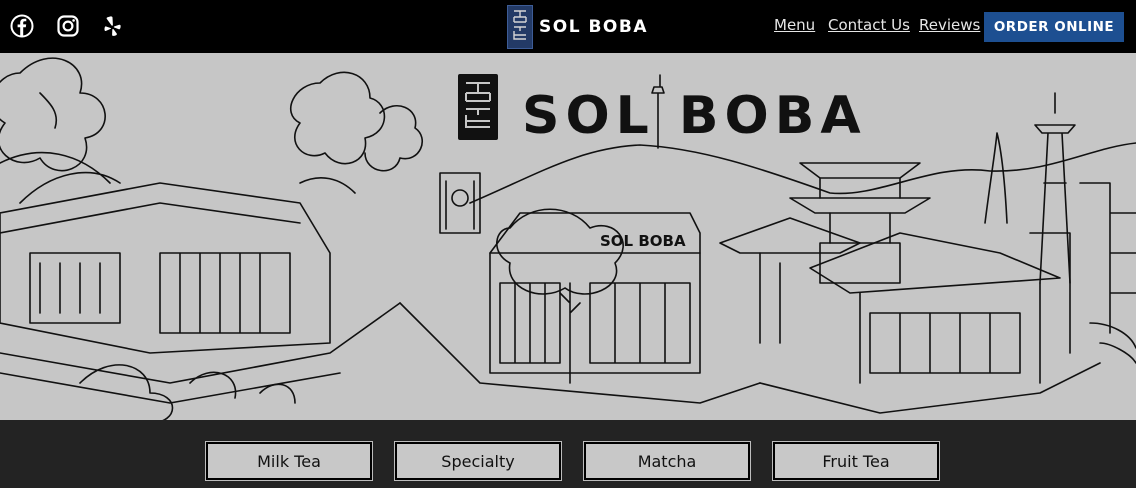  What do you see at coordinates (643, 241) in the screenshot?
I see `shop-sign: SOL BOBA` at bounding box center [643, 241].